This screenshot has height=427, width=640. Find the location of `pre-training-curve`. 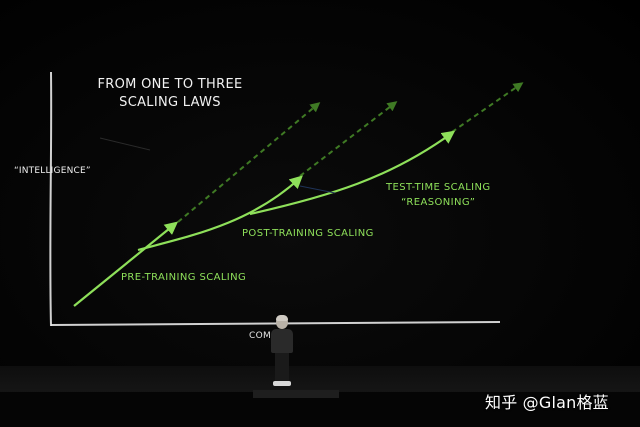

pre-training-curve is located at coordinates (126, 264).